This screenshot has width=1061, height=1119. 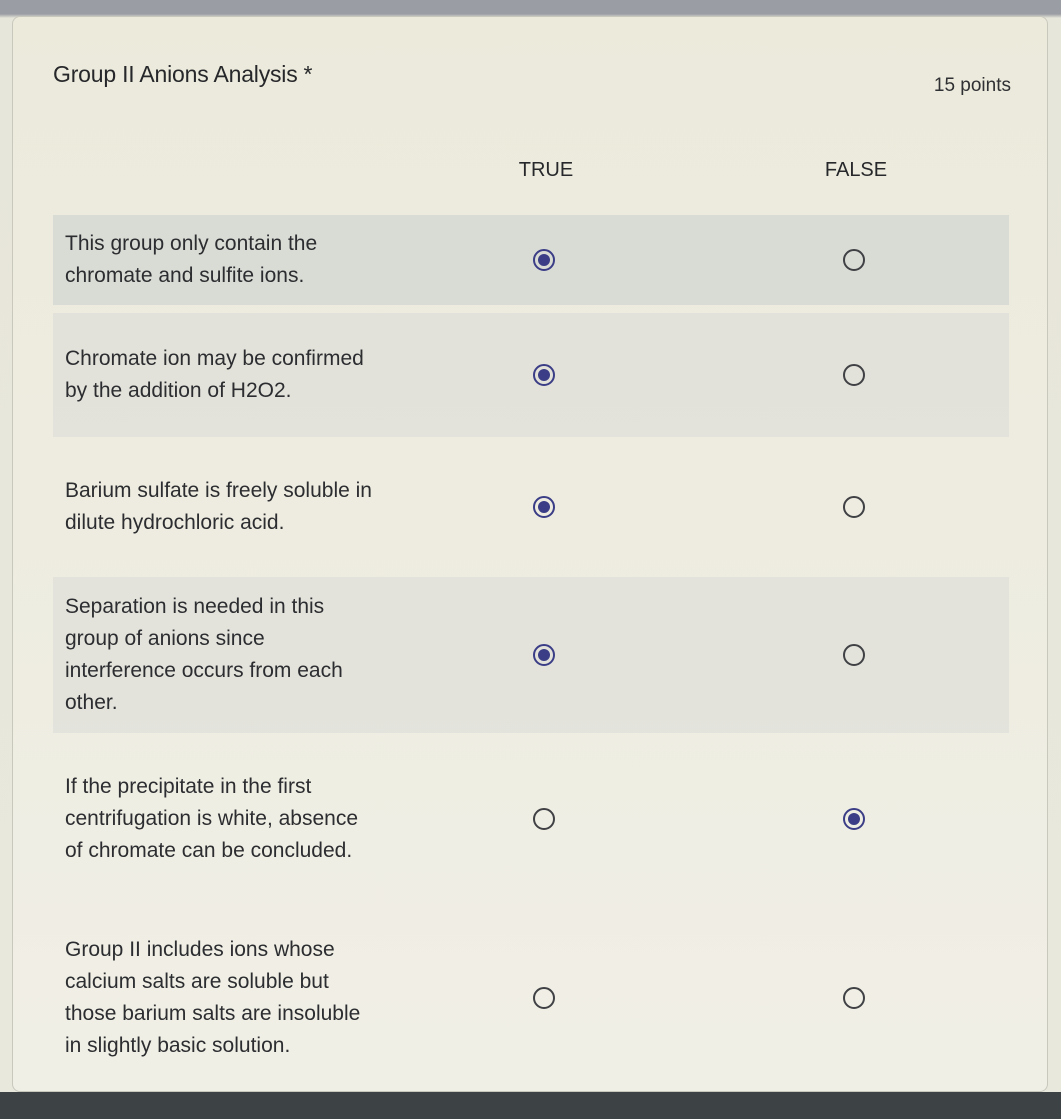 I want to click on taskbar, so click(x=530, y=1105).